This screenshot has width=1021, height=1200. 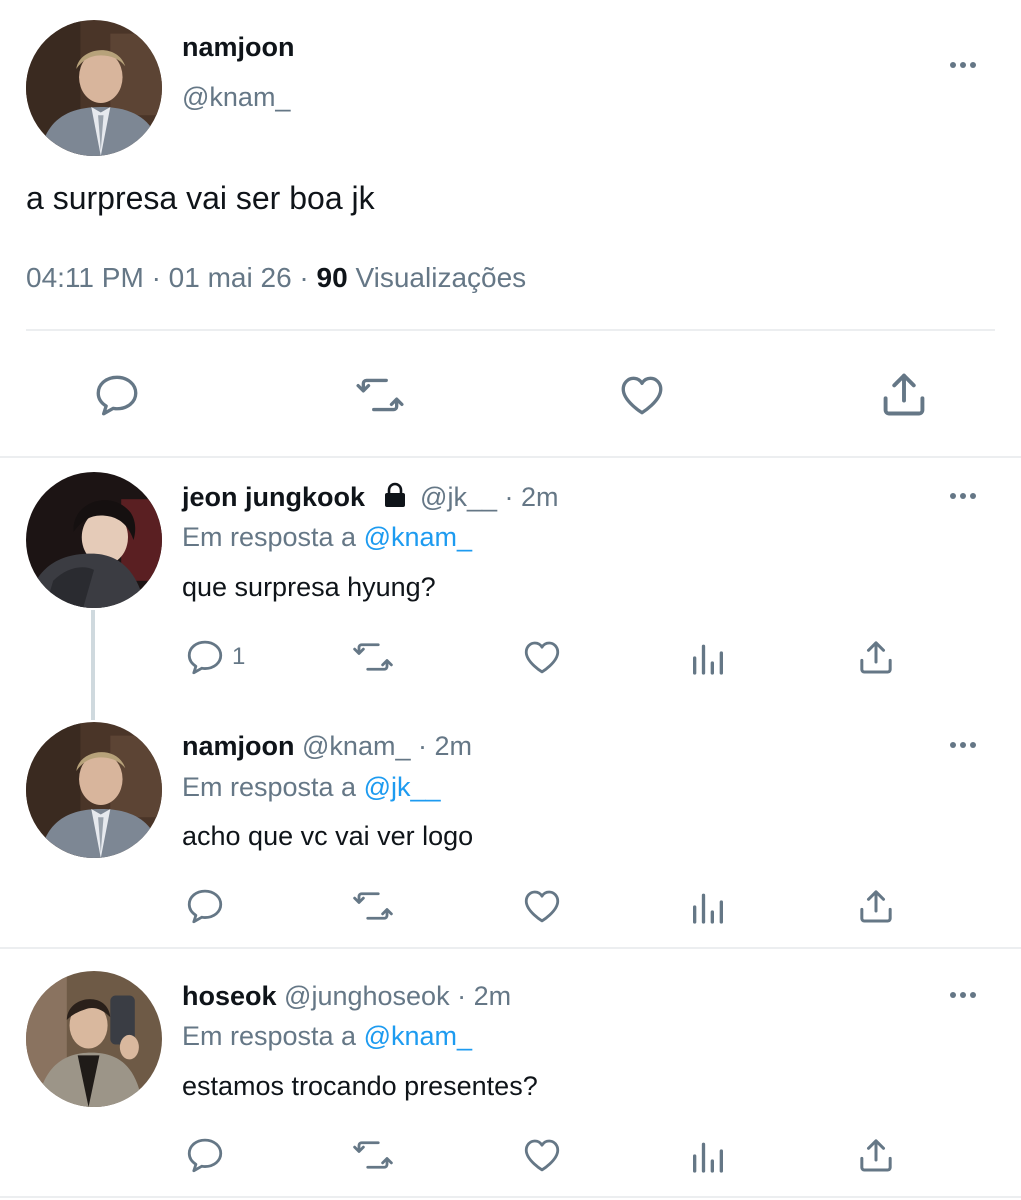 I want to click on tweet-meta: 04:11 PM · 01 mai 26 · 90 Visualizações, so click(x=276, y=278).